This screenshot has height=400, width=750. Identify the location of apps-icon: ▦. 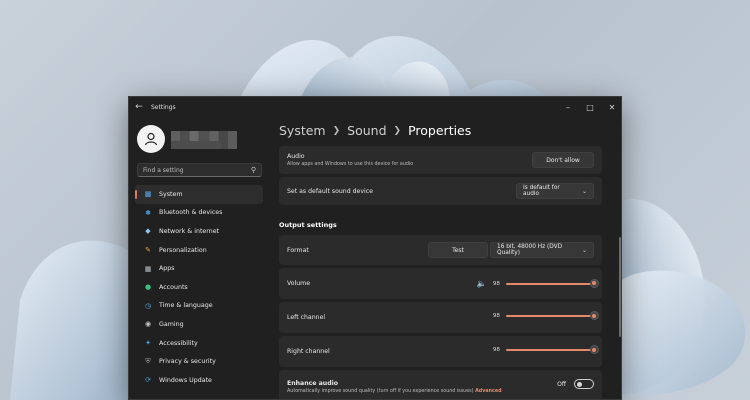
(148, 268).